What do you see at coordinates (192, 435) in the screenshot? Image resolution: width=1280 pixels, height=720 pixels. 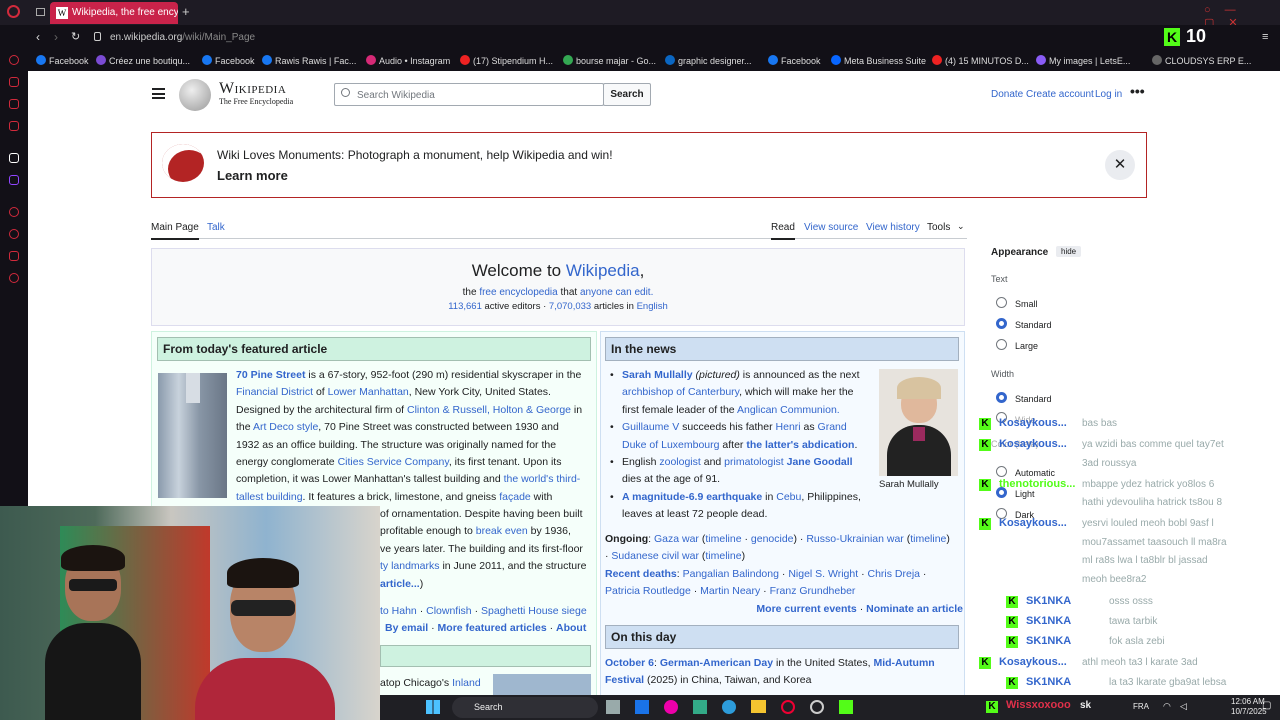 I see `featured-article-image` at bounding box center [192, 435].